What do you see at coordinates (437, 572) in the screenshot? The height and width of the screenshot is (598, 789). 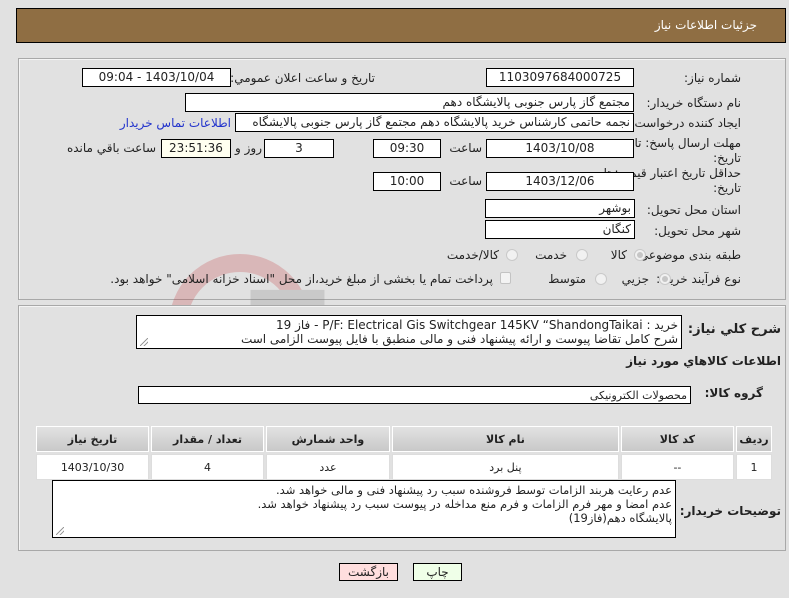 I see `print-button: چاپ` at bounding box center [437, 572].